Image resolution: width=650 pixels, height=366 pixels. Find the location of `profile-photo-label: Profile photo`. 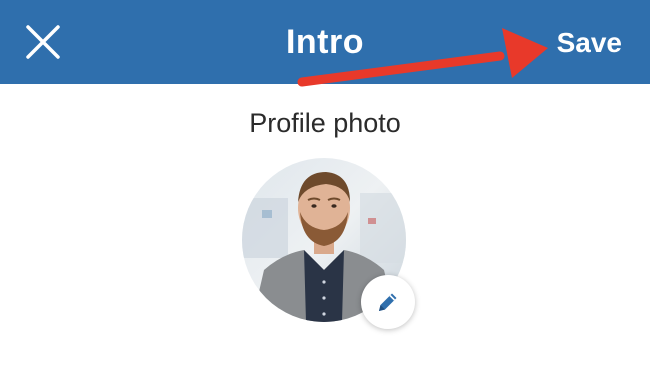

profile-photo-label: Profile photo is located at coordinates (325, 123).